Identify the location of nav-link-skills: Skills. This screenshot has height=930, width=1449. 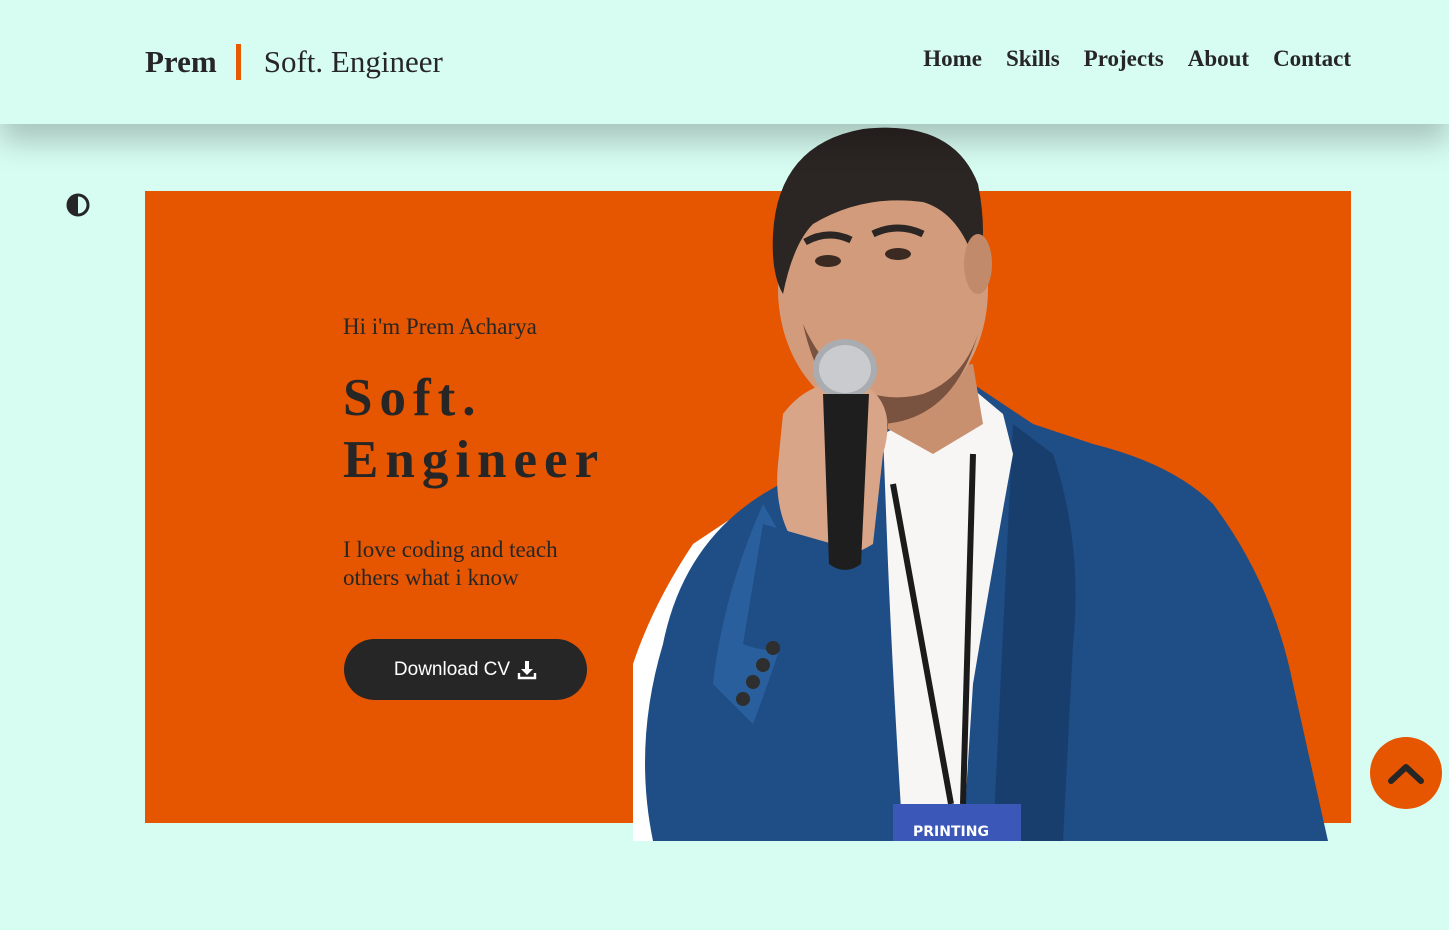
(1033, 59).